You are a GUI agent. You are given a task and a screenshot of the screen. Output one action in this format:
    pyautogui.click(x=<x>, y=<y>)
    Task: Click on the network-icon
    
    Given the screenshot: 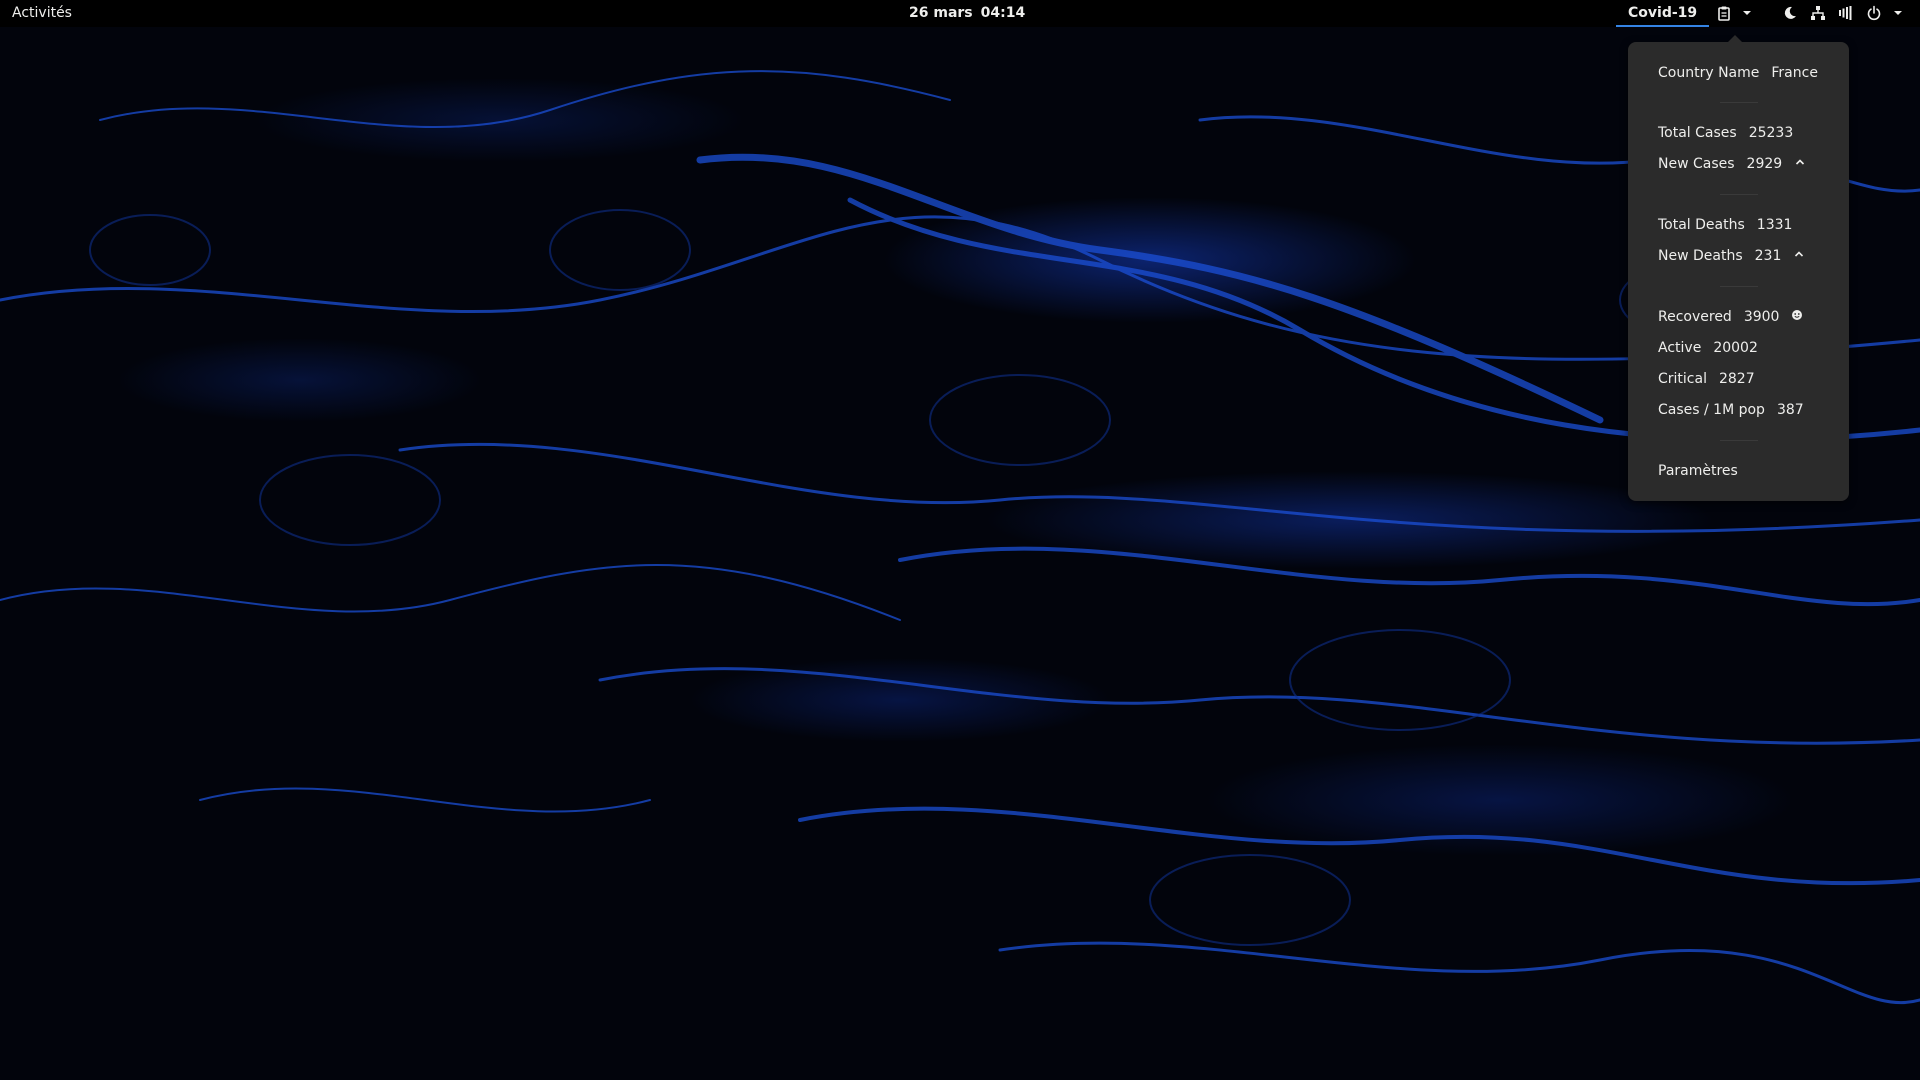 What is the action you would take?
    pyautogui.click(x=1818, y=13)
    